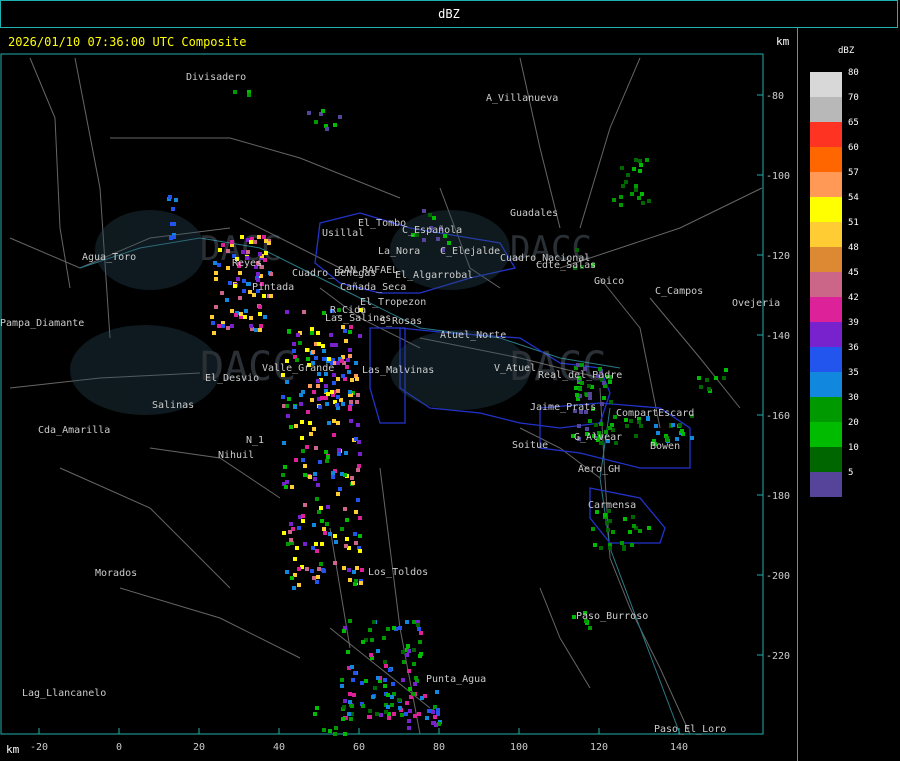  I want to click on timestamp-header: 2026/01/10 07:36:00 UTC Composite, so click(127, 42).